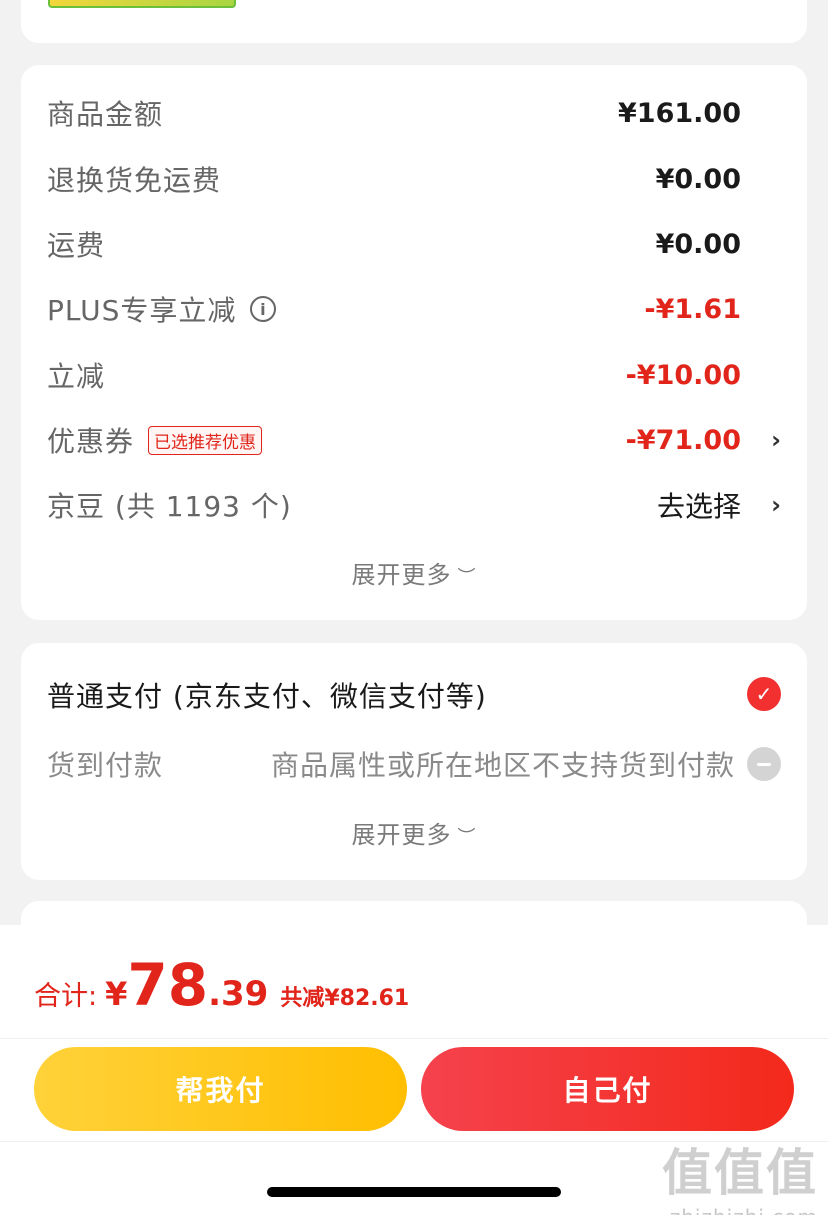  Describe the element at coordinates (698, 244) in the screenshot. I see `shipping-value: ¥0.00` at that location.